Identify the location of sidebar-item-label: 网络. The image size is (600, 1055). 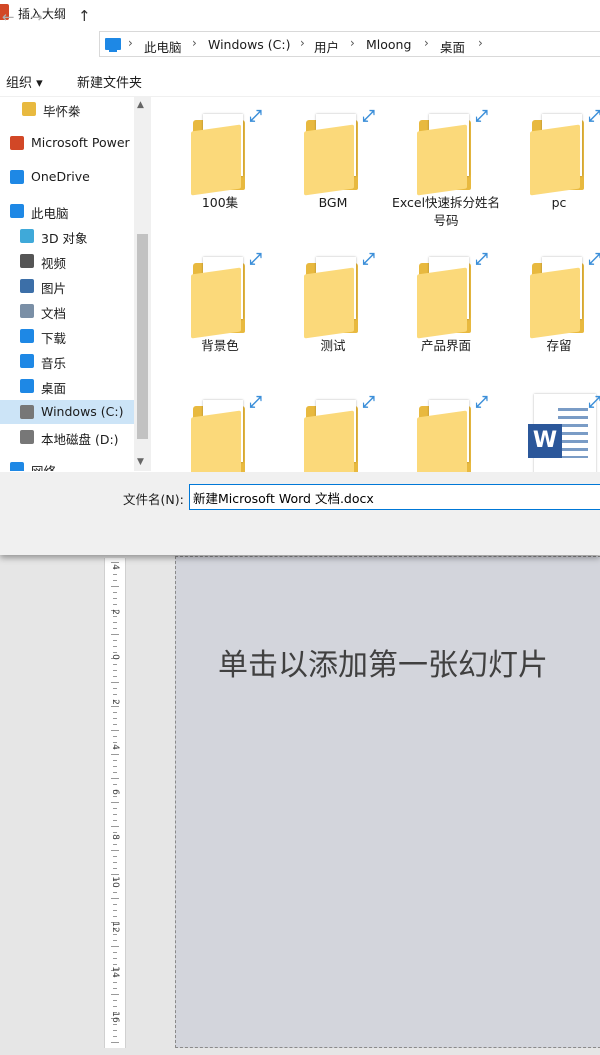
(43, 466).